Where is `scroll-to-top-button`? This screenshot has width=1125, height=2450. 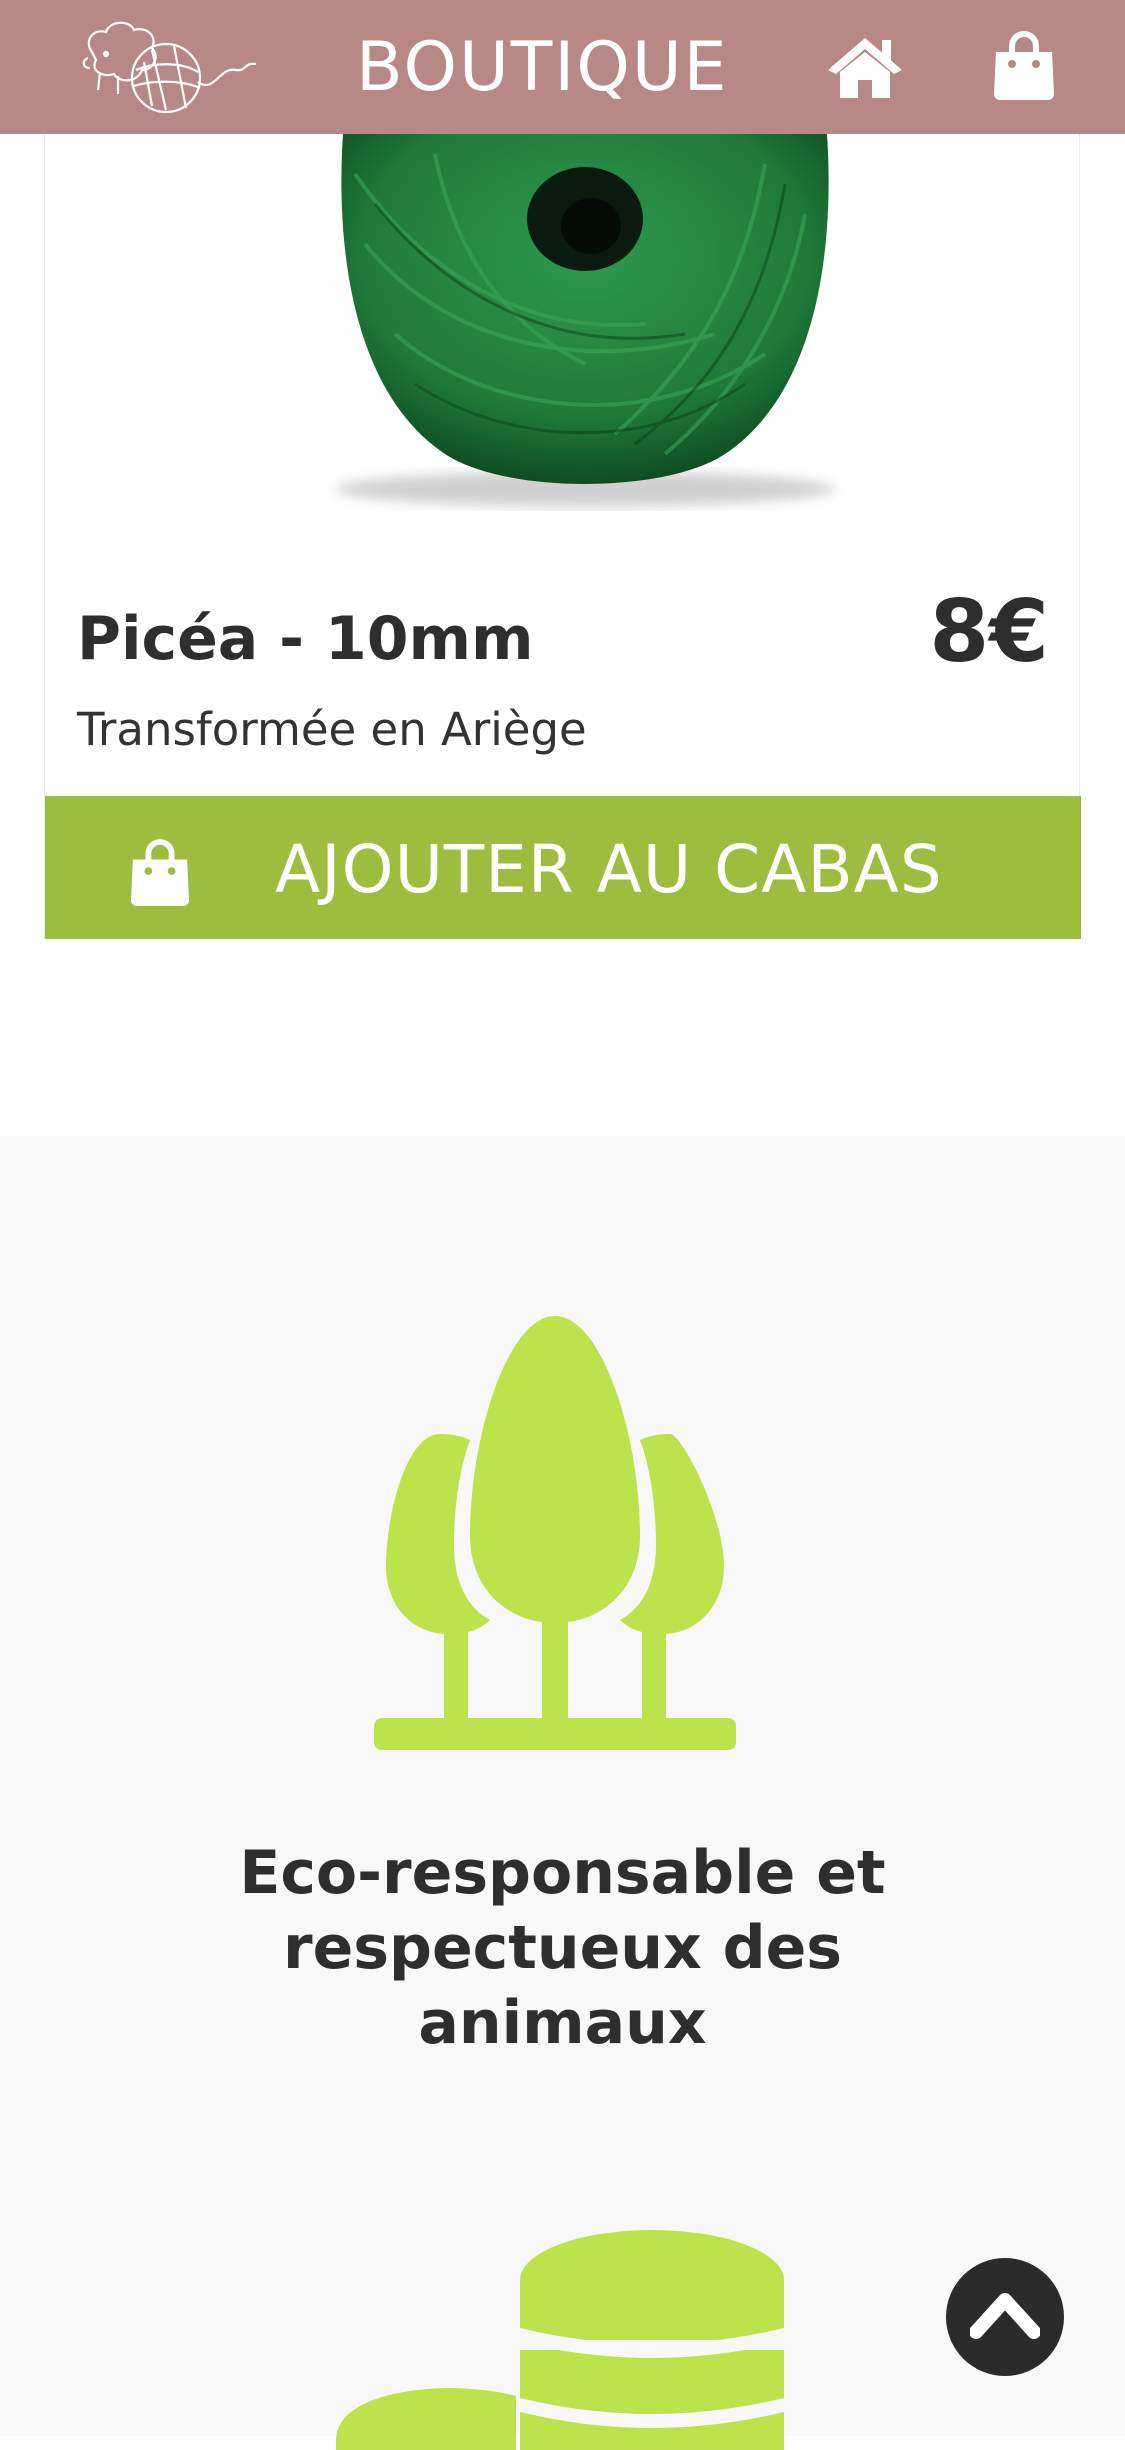
scroll-to-top-button is located at coordinates (1005, 2317).